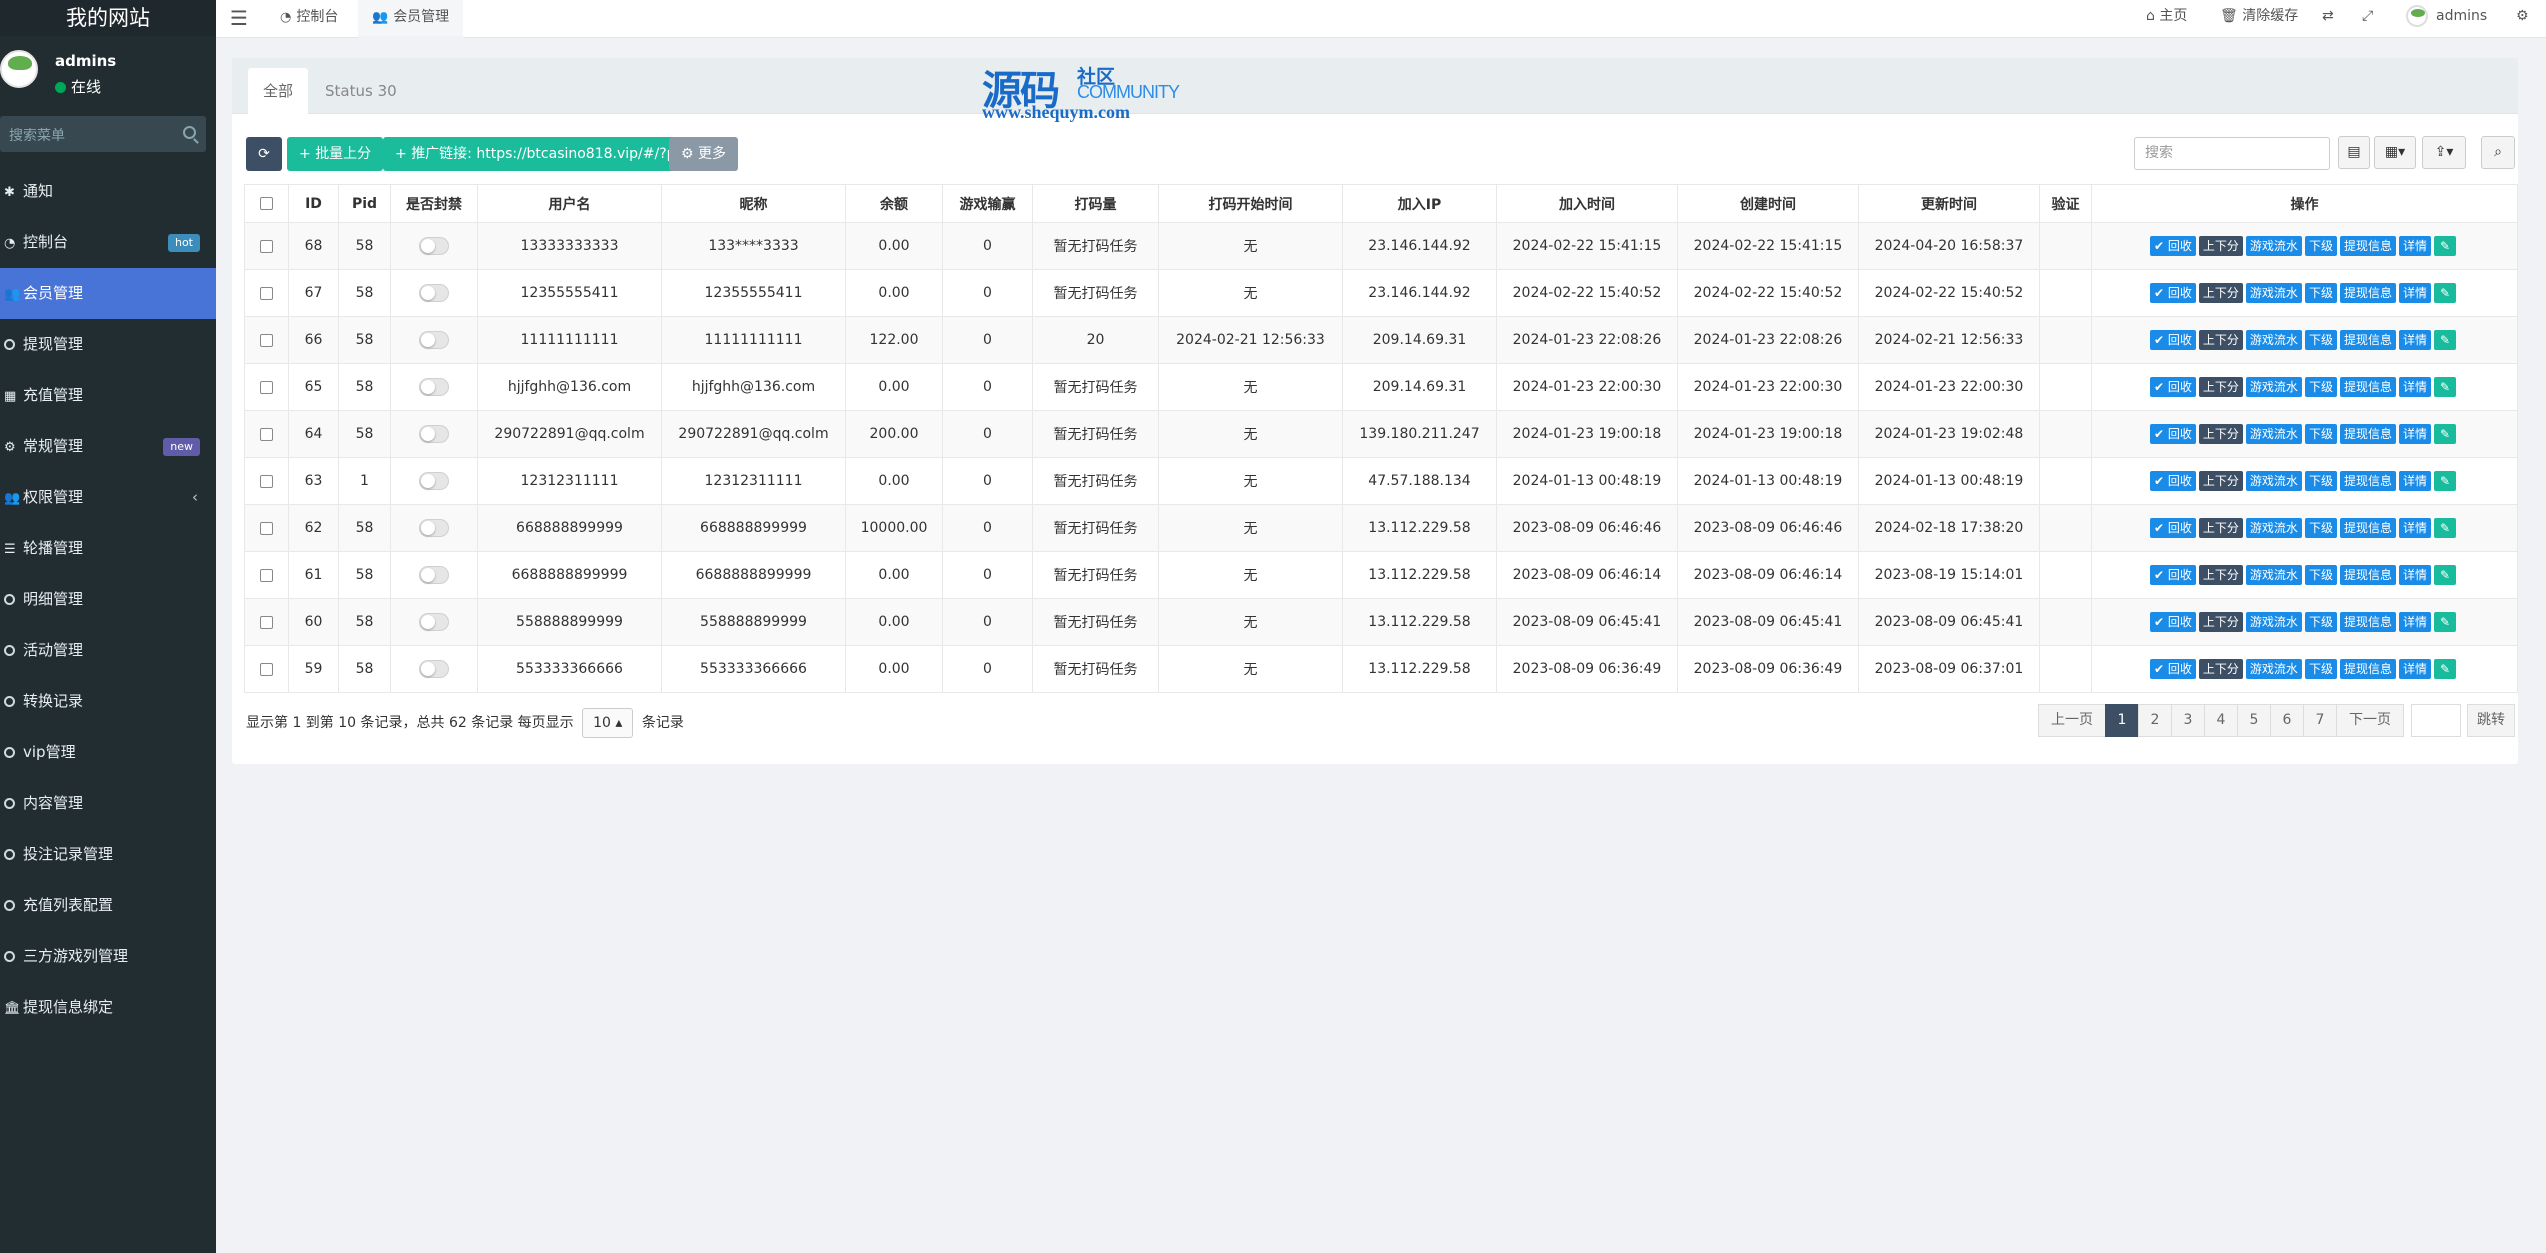 Image resolution: width=2546 pixels, height=1253 pixels. I want to click on column-header-9: 加入IP, so click(1419, 203).